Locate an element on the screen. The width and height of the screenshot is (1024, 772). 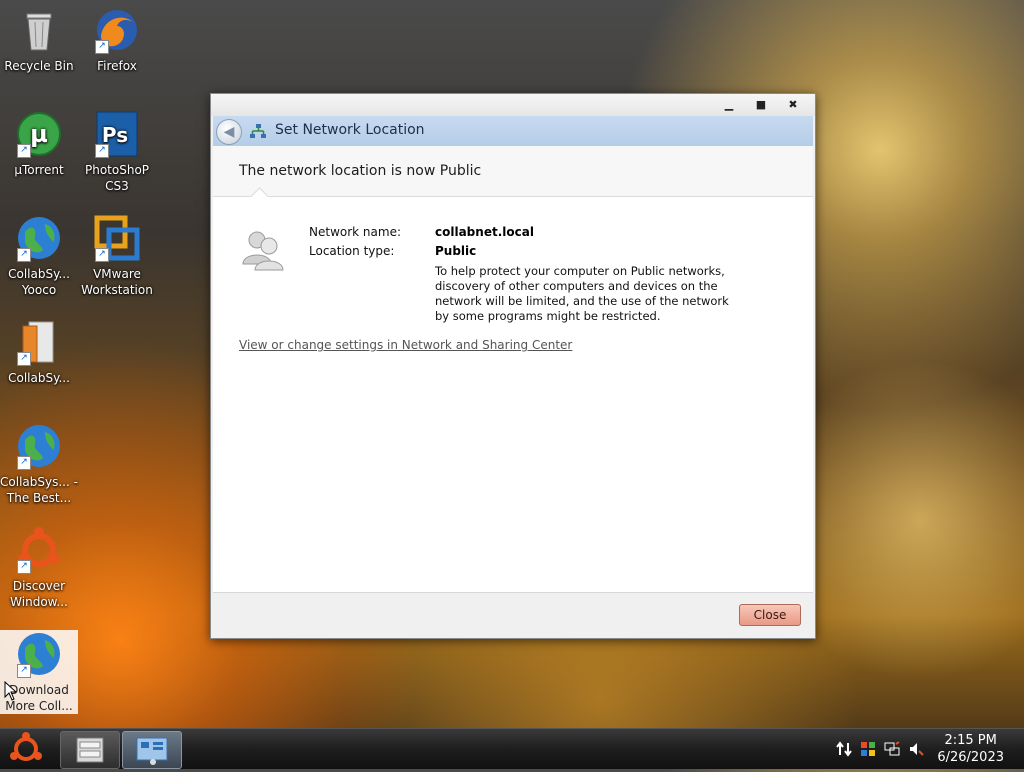
network-connection-icon is located at coordinates (892, 749).